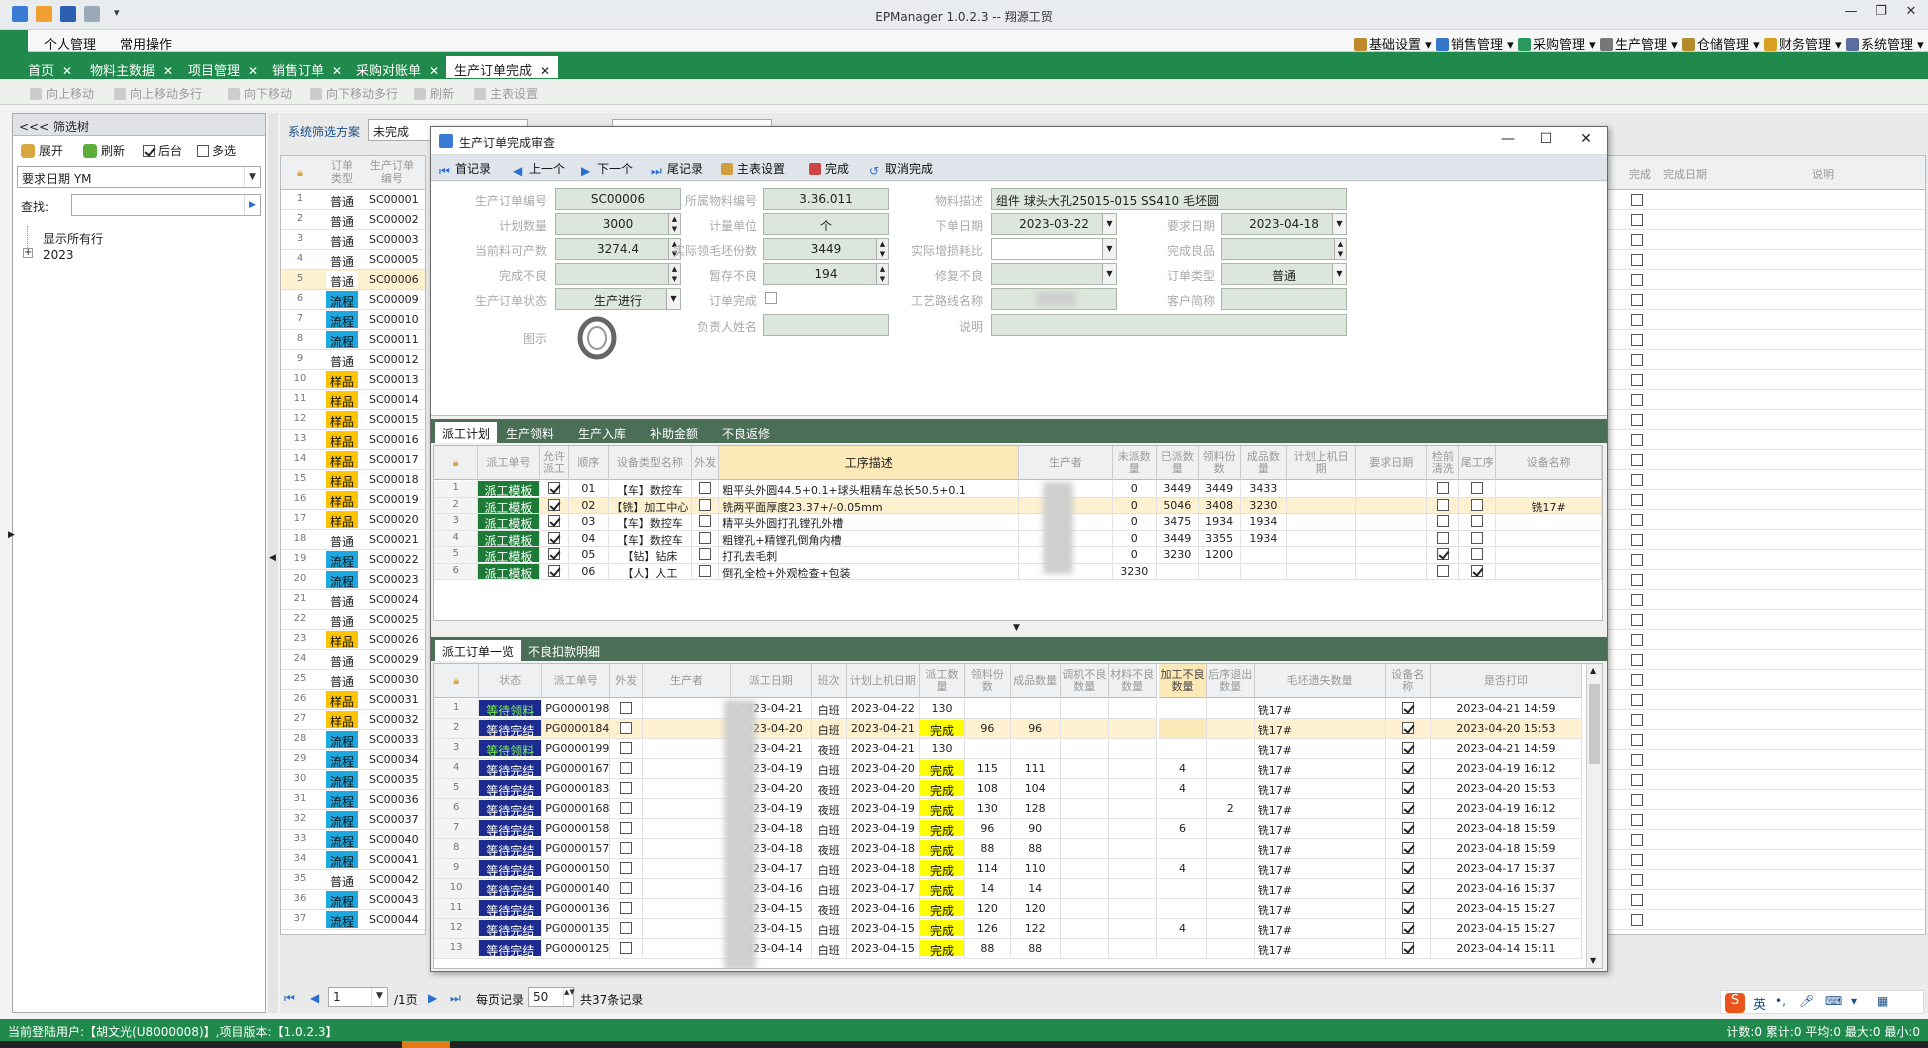 This screenshot has width=1928, height=1048. Describe the element at coordinates (1084, 681) in the screenshot. I see `dispatch-col-header: 调机不良数量` at that location.